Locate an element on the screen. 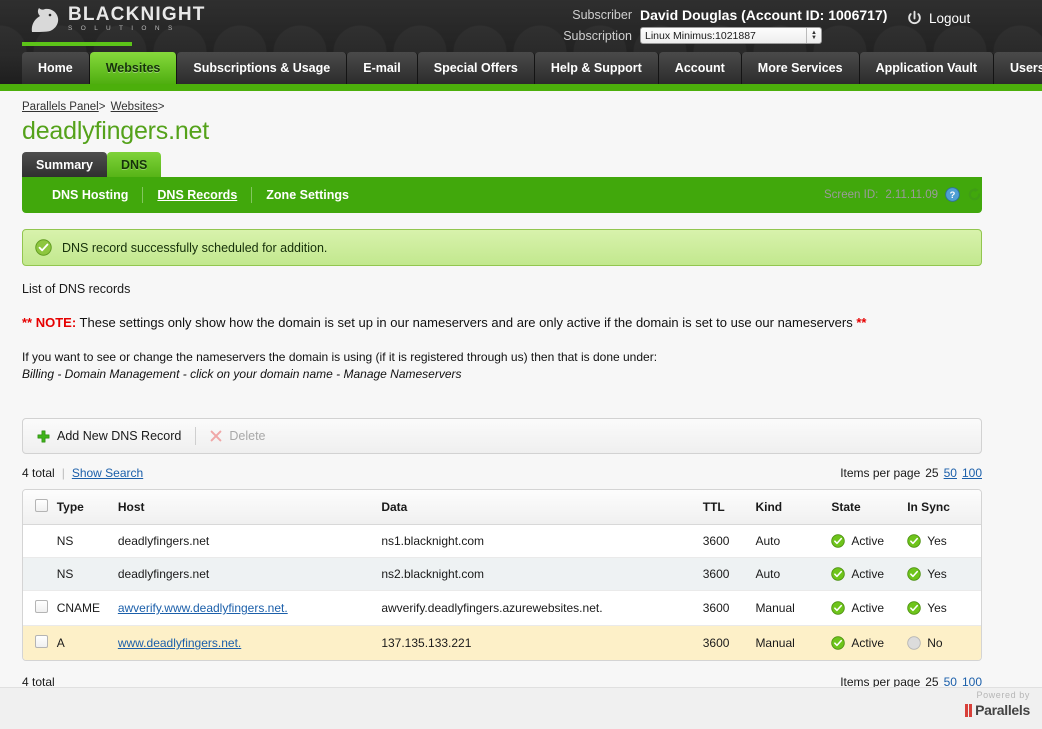 The width and height of the screenshot is (1042, 729). subscription-selected-value: Linux Minimus:1021887 is located at coordinates (700, 35).